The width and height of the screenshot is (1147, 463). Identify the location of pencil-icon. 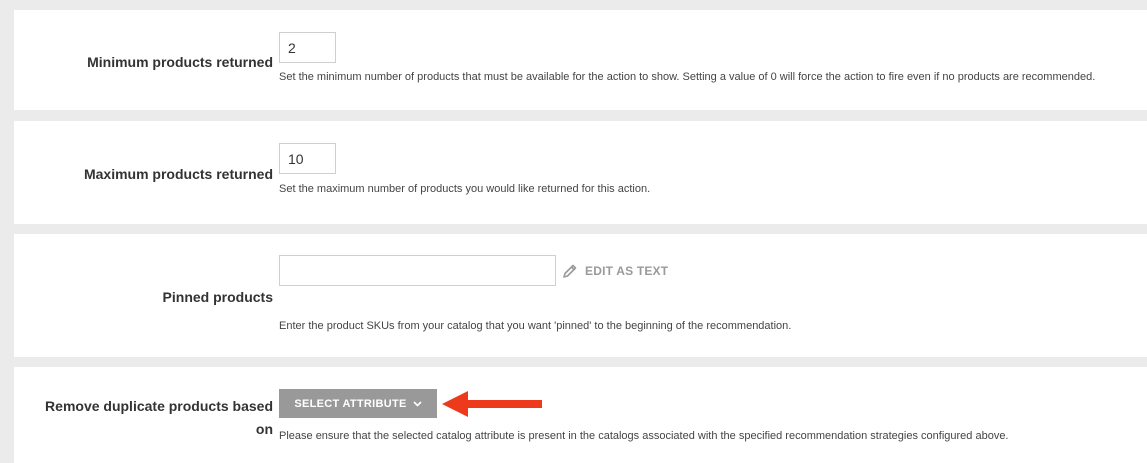
(570, 271).